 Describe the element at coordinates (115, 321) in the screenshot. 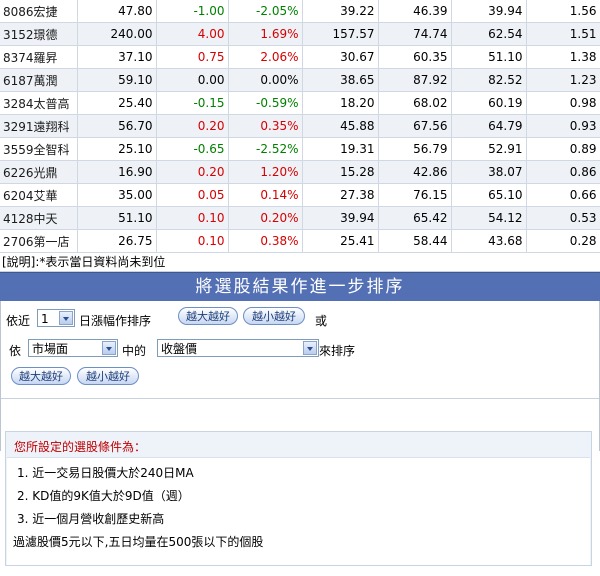

I see `days-suffix-label: 日漲幅作排序` at that location.